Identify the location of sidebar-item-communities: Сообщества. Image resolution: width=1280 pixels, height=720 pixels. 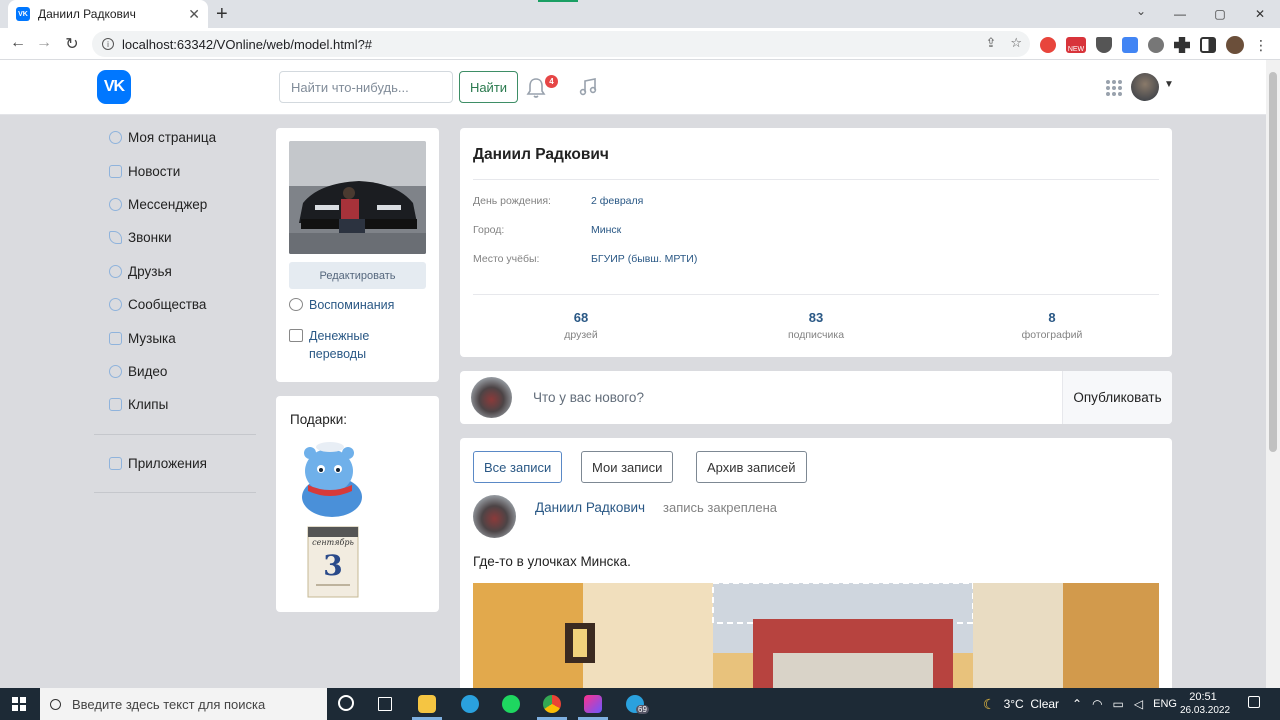
(180, 304).